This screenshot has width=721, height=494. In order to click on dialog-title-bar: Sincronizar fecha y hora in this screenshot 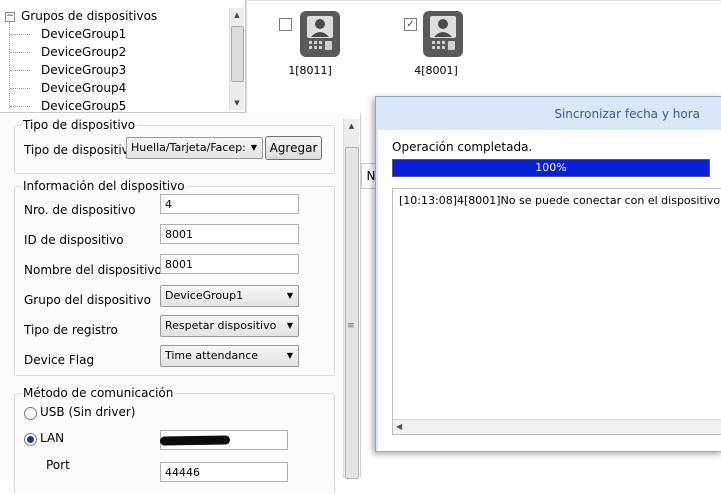, I will do `click(548, 113)`.